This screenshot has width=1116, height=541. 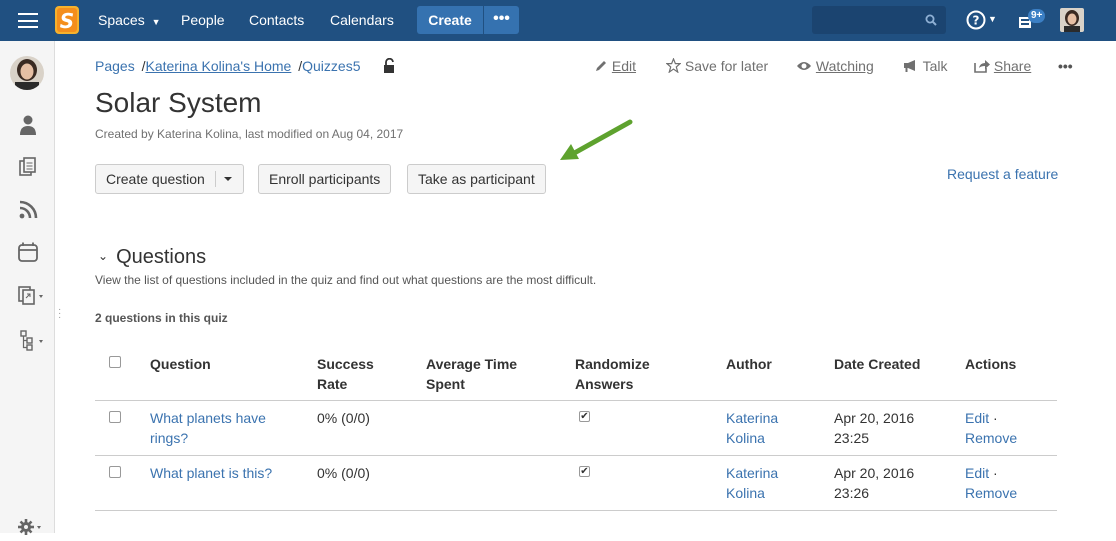 What do you see at coordinates (331, 66) in the screenshot?
I see `breadcrumb-quizzes: Quizzes5` at bounding box center [331, 66].